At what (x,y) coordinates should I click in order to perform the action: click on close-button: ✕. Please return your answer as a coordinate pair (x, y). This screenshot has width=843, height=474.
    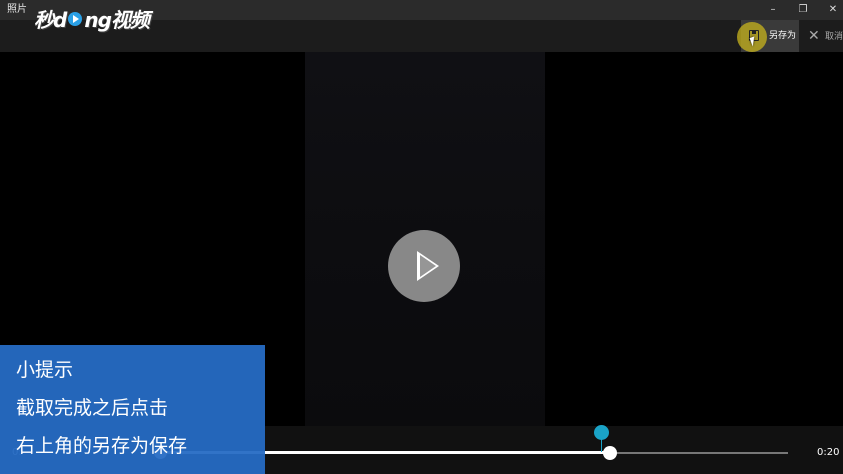
    Looking at the image, I should click on (830, 10).